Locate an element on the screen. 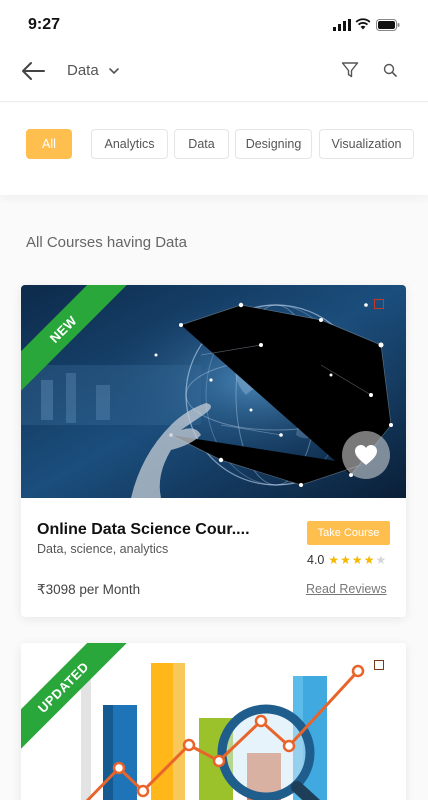 This screenshot has height=800, width=428. take-course-button: Take Course is located at coordinates (348, 533).